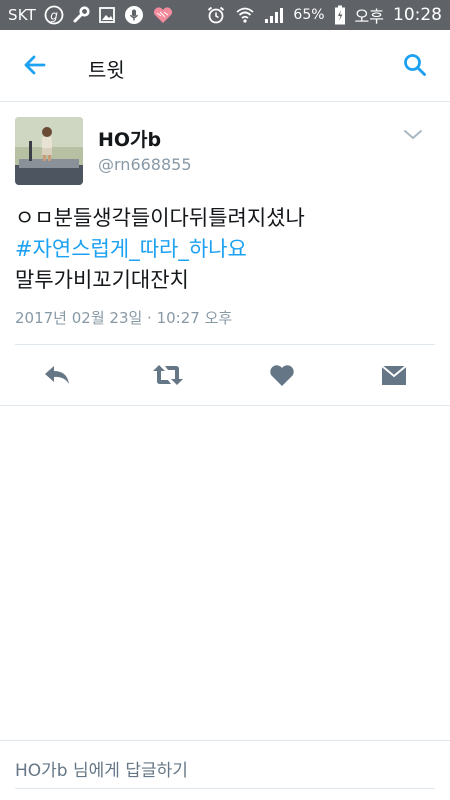 Image resolution: width=450 pixels, height=800 pixels. I want to click on retweet-icon, so click(168, 377).